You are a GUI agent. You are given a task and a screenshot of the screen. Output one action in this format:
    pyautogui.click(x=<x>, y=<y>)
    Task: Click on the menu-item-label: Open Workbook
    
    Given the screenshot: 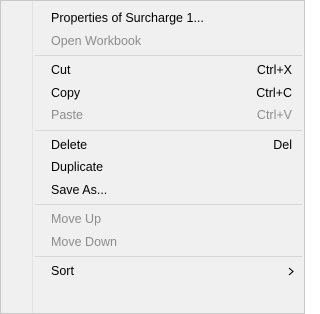 What is the action you would take?
    pyautogui.click(x=96, y=40)
    